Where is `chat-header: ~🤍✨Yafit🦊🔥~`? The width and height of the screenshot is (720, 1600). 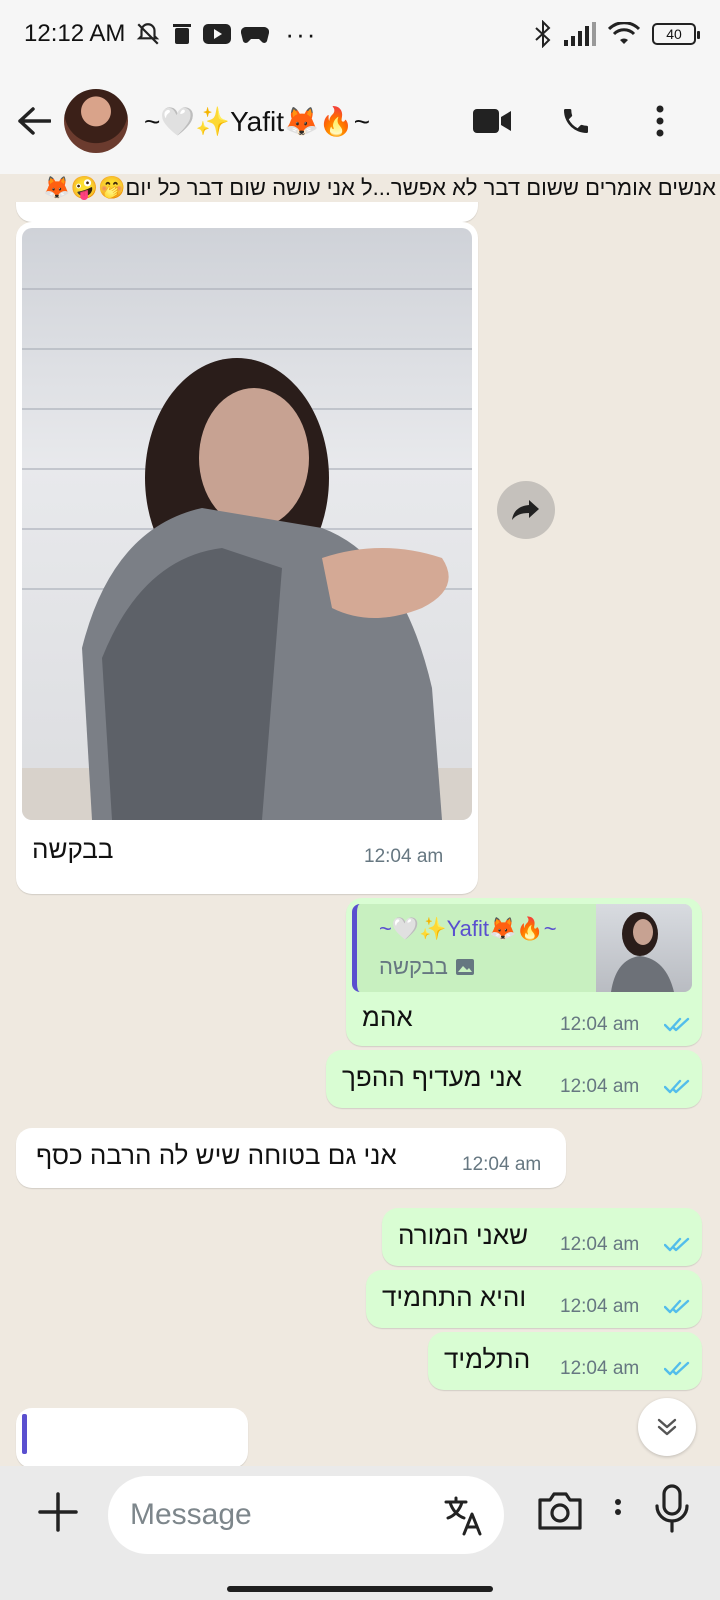
chat-header: ~🤍✨Yafit🦊🔥~ is located at coordinates (360, 121).